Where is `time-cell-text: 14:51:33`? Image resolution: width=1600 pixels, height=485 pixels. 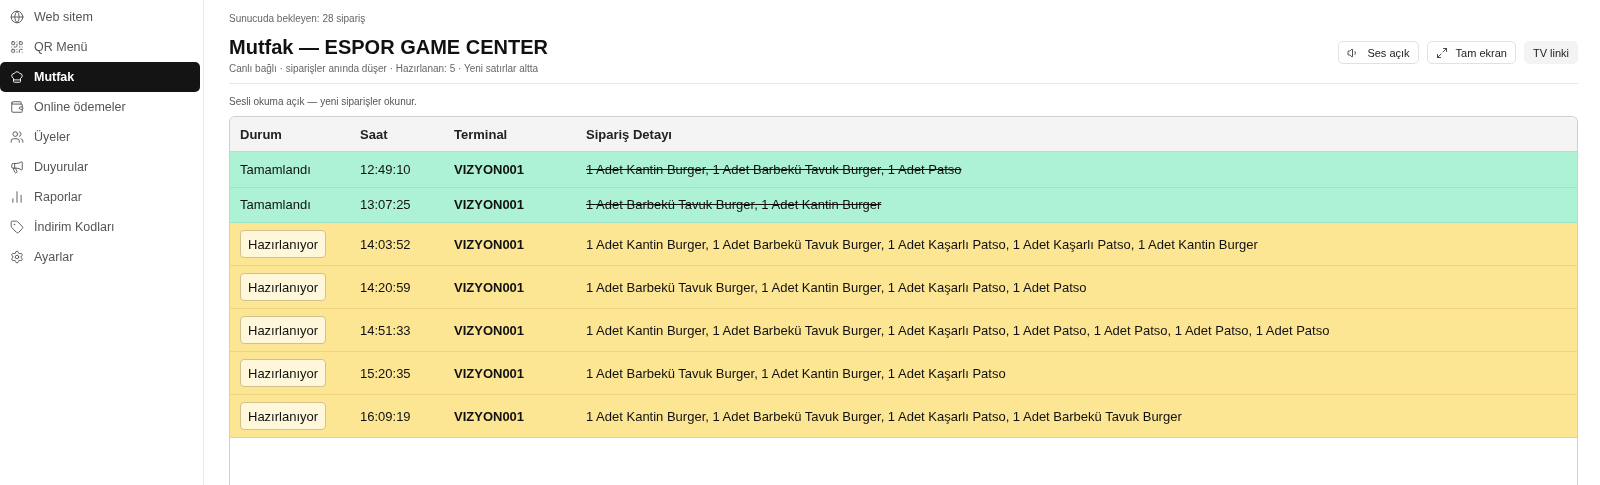 time-cell-text: 14:51:33 is located at coordinates (386, 330).